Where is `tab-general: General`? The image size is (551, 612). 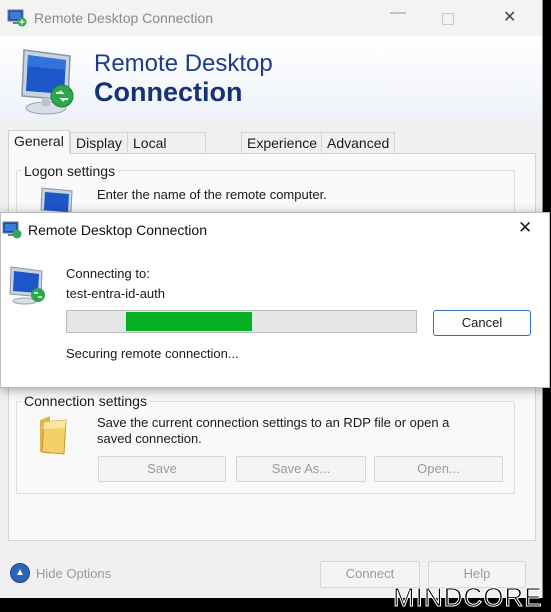 tab-general: General is located at coordinates (39, 142).